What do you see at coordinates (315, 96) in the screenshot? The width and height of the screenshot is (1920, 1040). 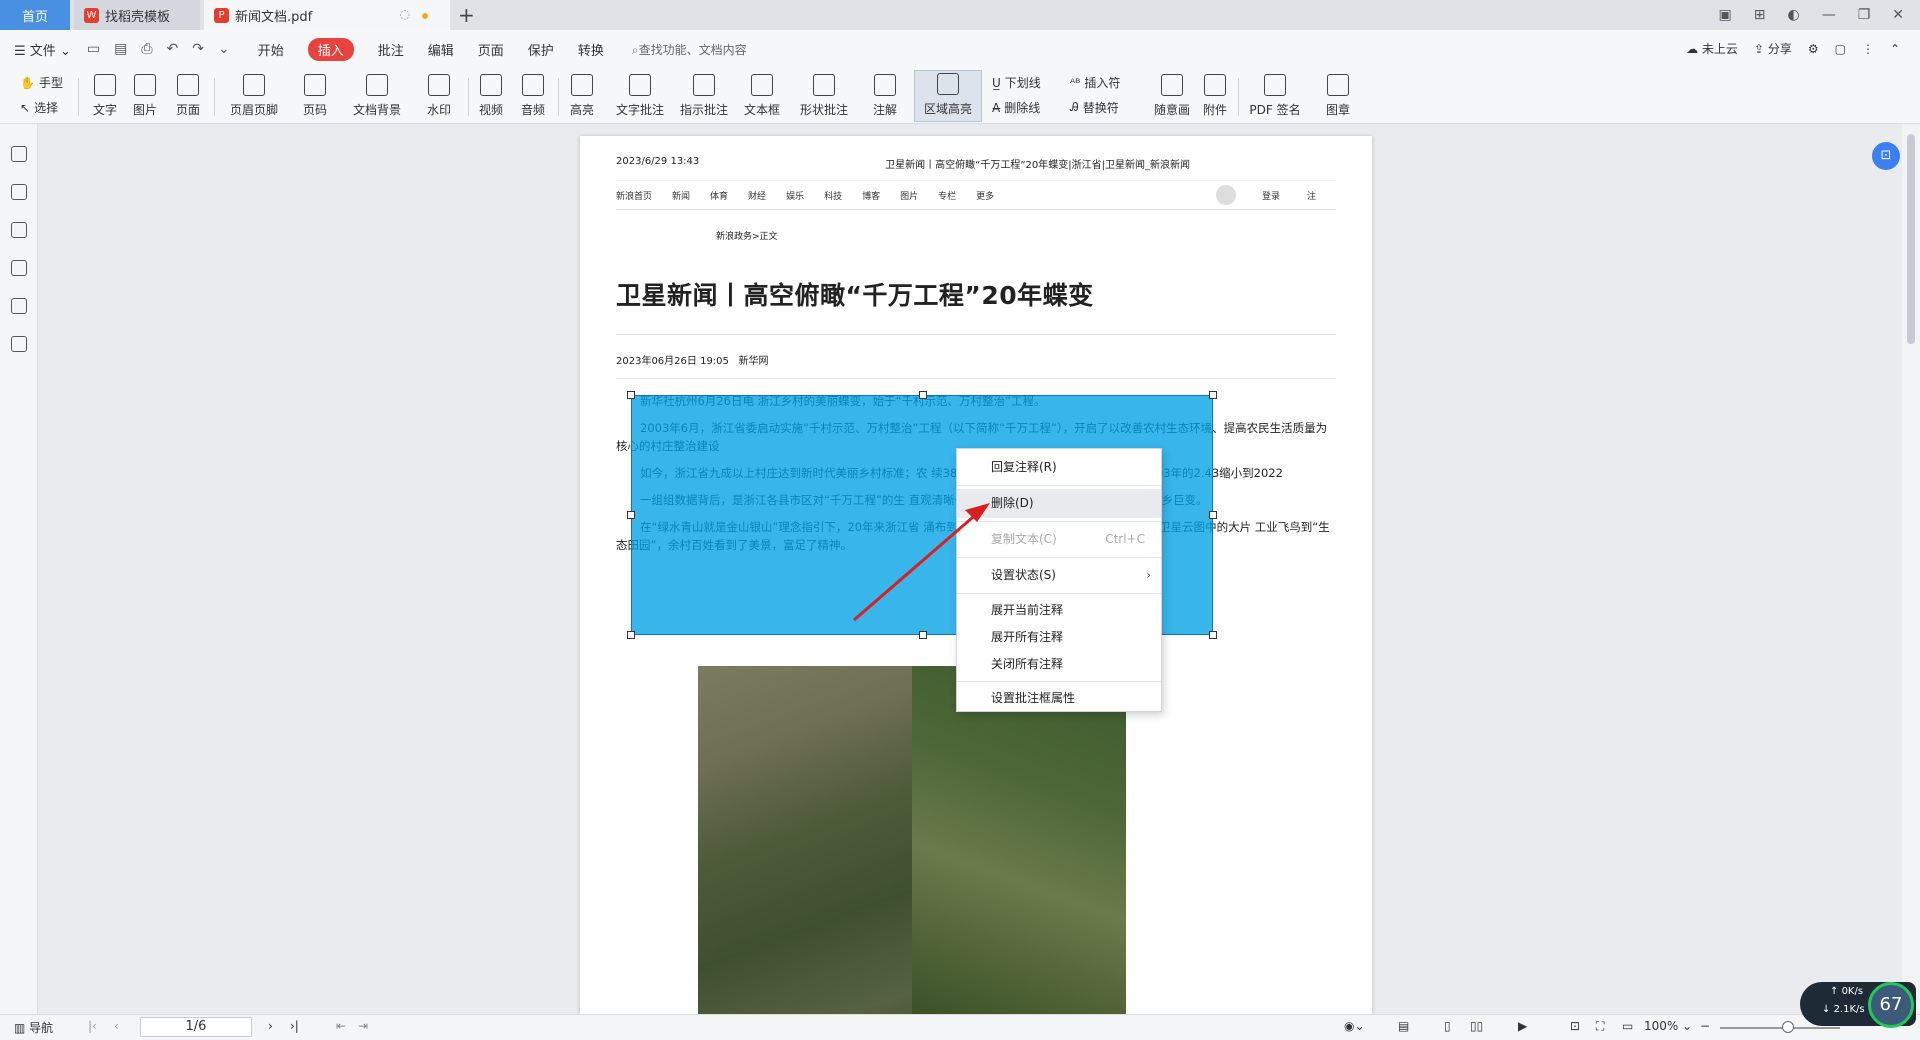 I see `page-number-button: 页码` at bounding box center [315, 96].